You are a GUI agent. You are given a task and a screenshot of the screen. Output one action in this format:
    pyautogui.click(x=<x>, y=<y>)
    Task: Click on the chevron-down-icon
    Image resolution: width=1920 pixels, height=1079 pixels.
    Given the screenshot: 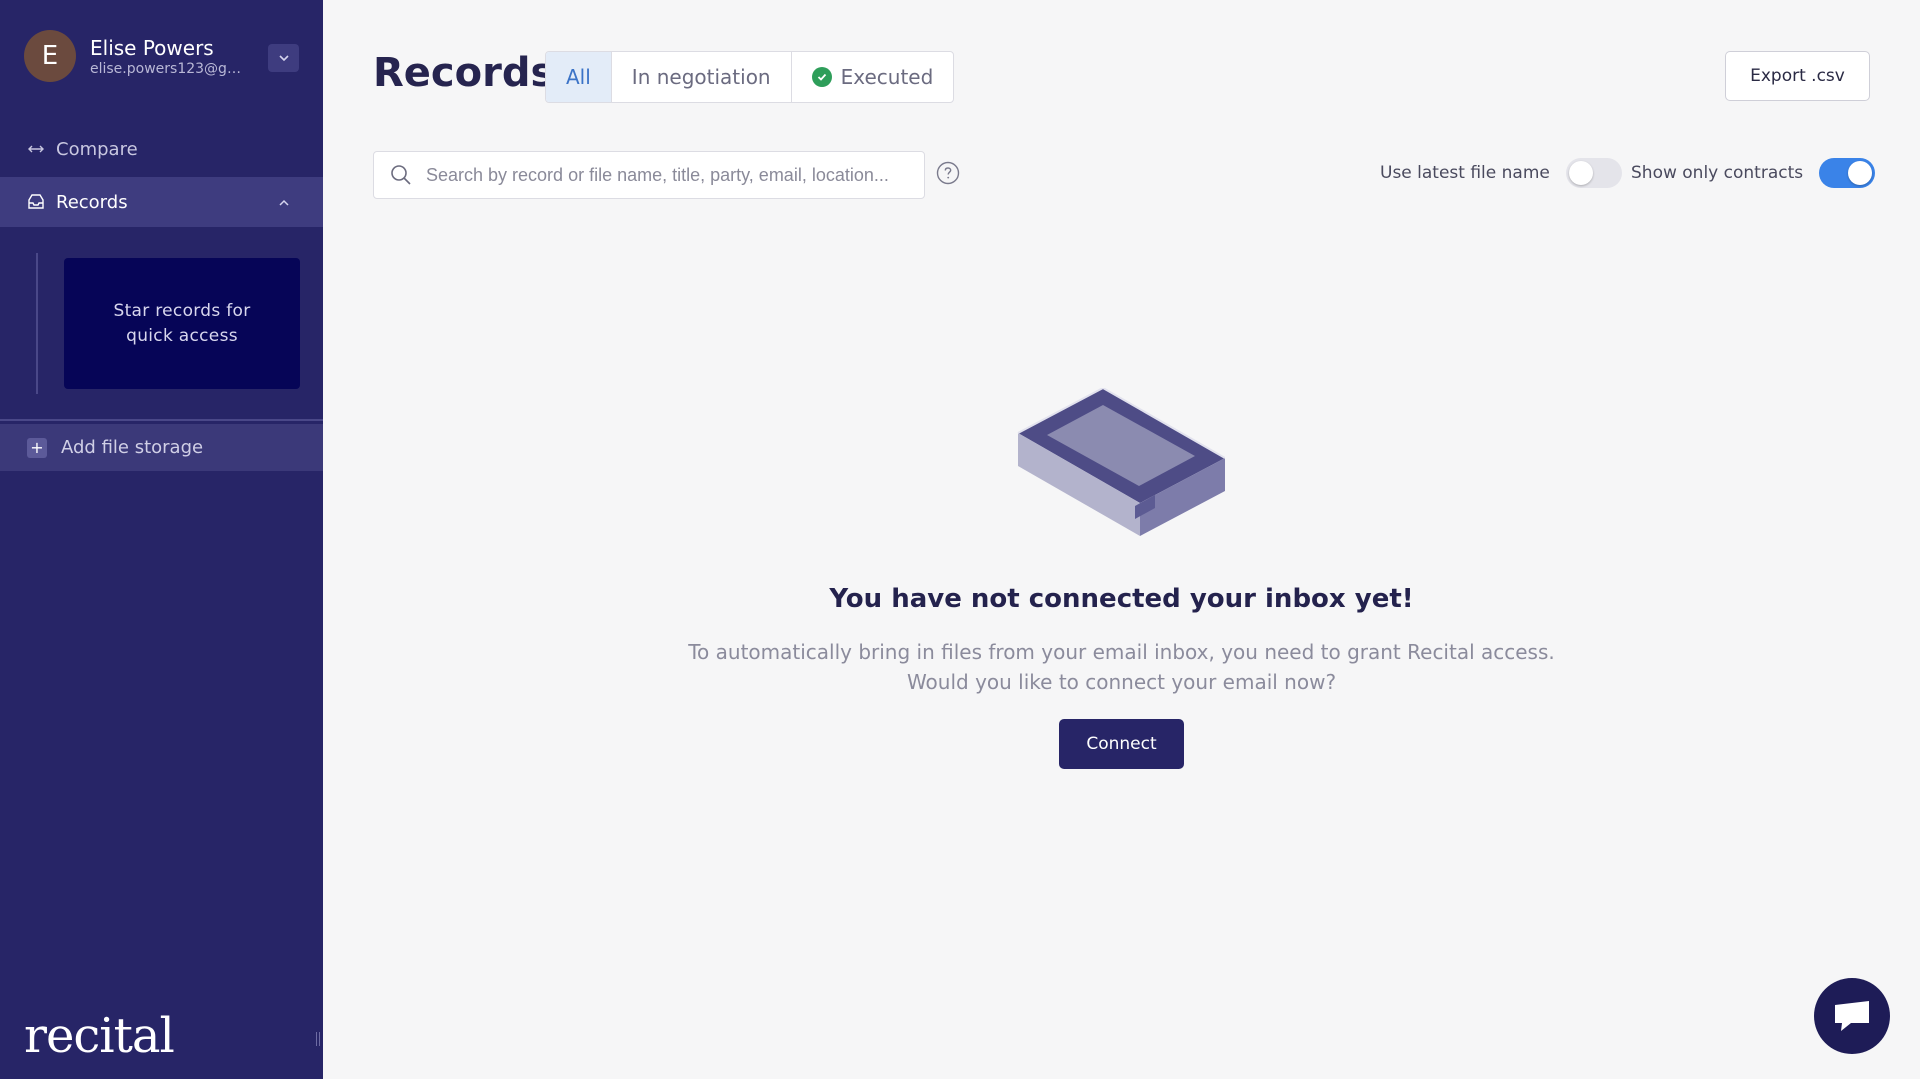 What is the action you would take?
    pyautogui.click(x=283, y=58)
    